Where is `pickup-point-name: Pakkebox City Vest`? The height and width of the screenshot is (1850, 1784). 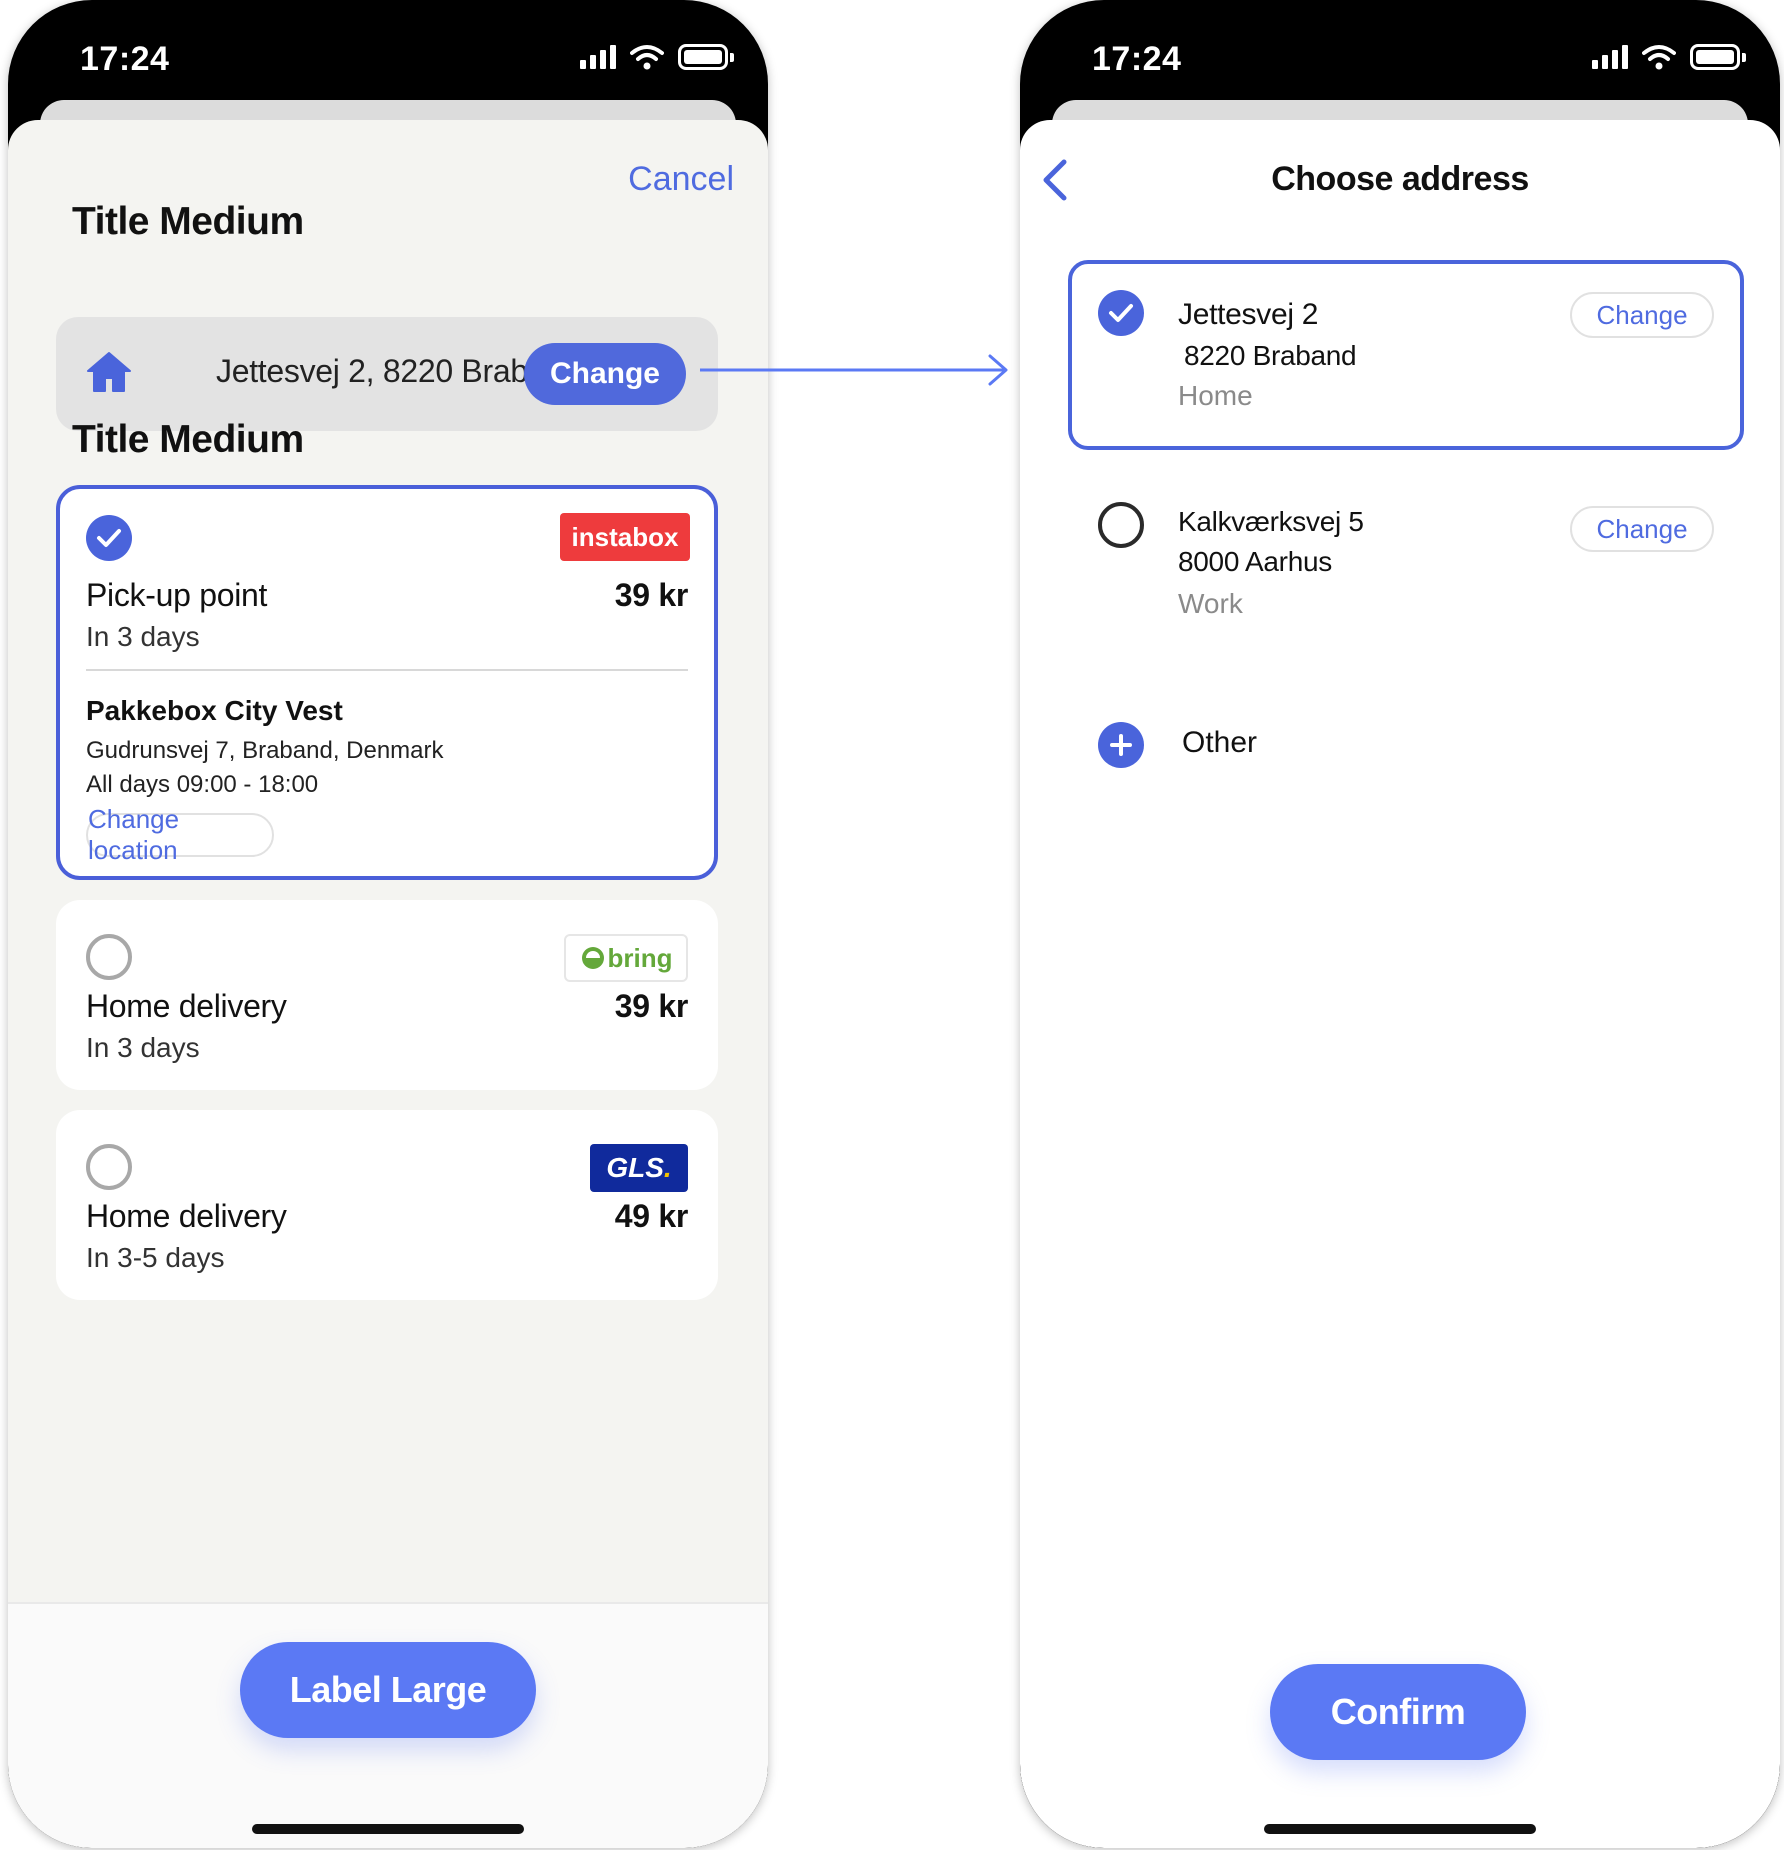
pickup-point-name: Pakkebox City Vest is located at coordinates (214, 710).